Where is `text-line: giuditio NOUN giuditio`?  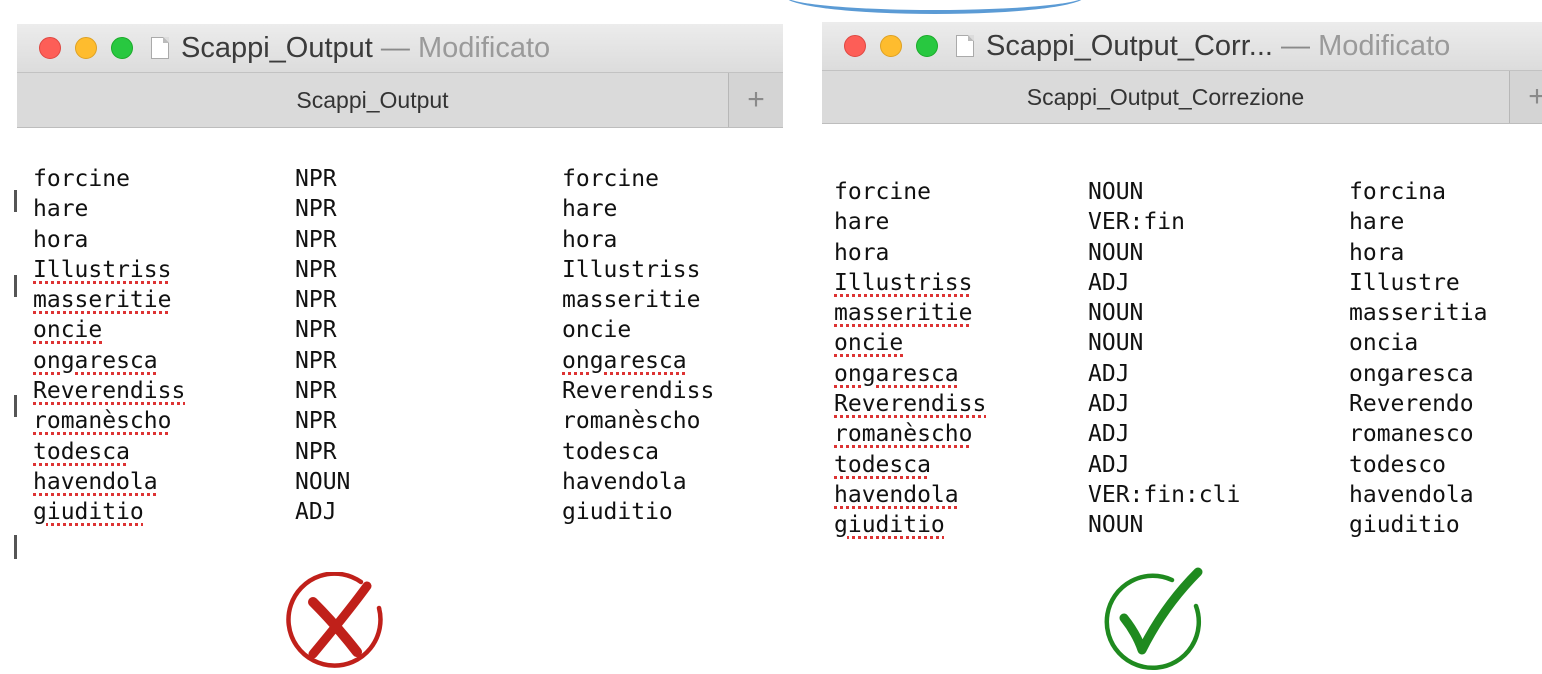 text-line: giuditio NOUN giuditio is located at coordinates (1182, 525).